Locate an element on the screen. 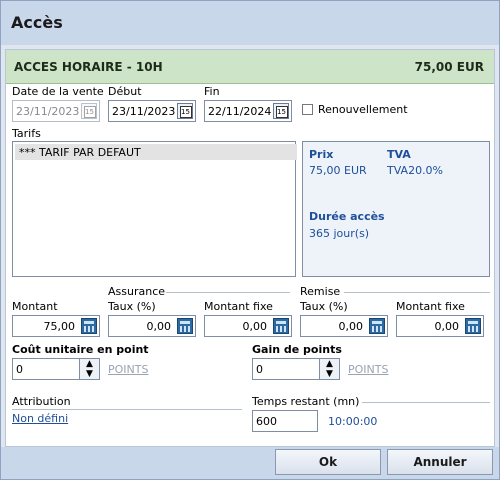  montant-value: 75,00 is located at coordinates (59, 326).